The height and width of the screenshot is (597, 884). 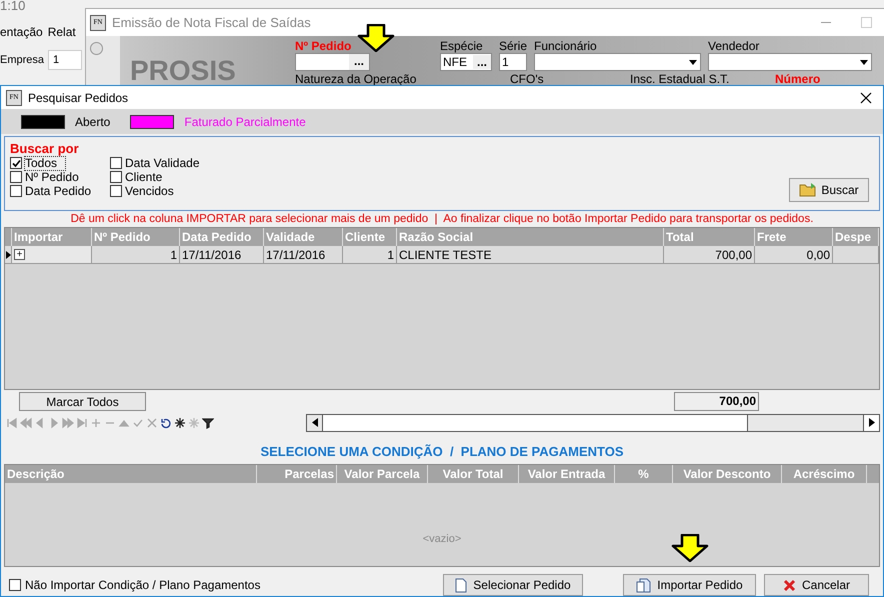 I want to click on menu-item: Relat, so click(x=62, y=32).